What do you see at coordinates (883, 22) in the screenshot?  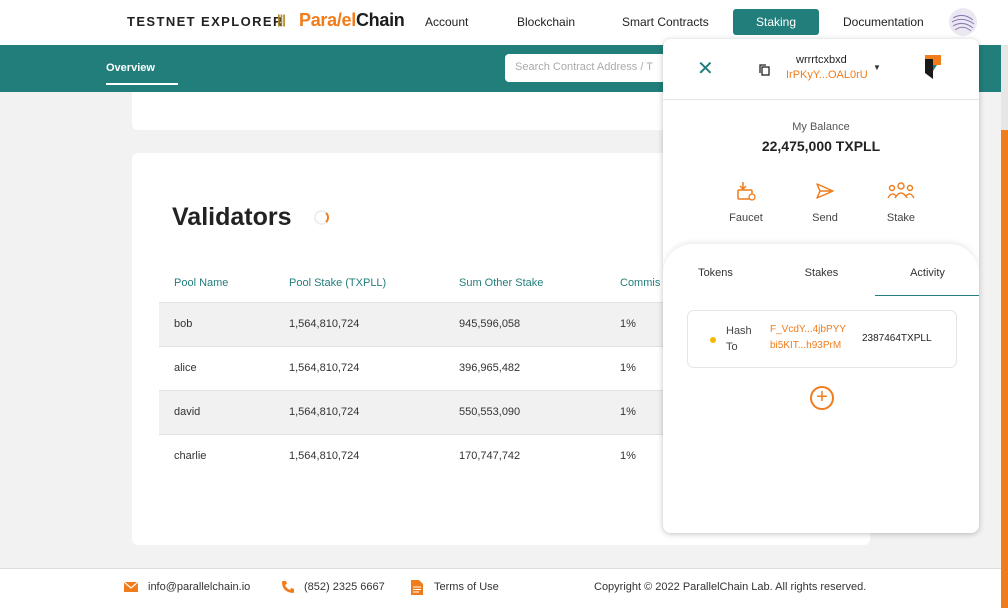 I see `nav-documentation: Documentation` at bounding box center [883, 22].